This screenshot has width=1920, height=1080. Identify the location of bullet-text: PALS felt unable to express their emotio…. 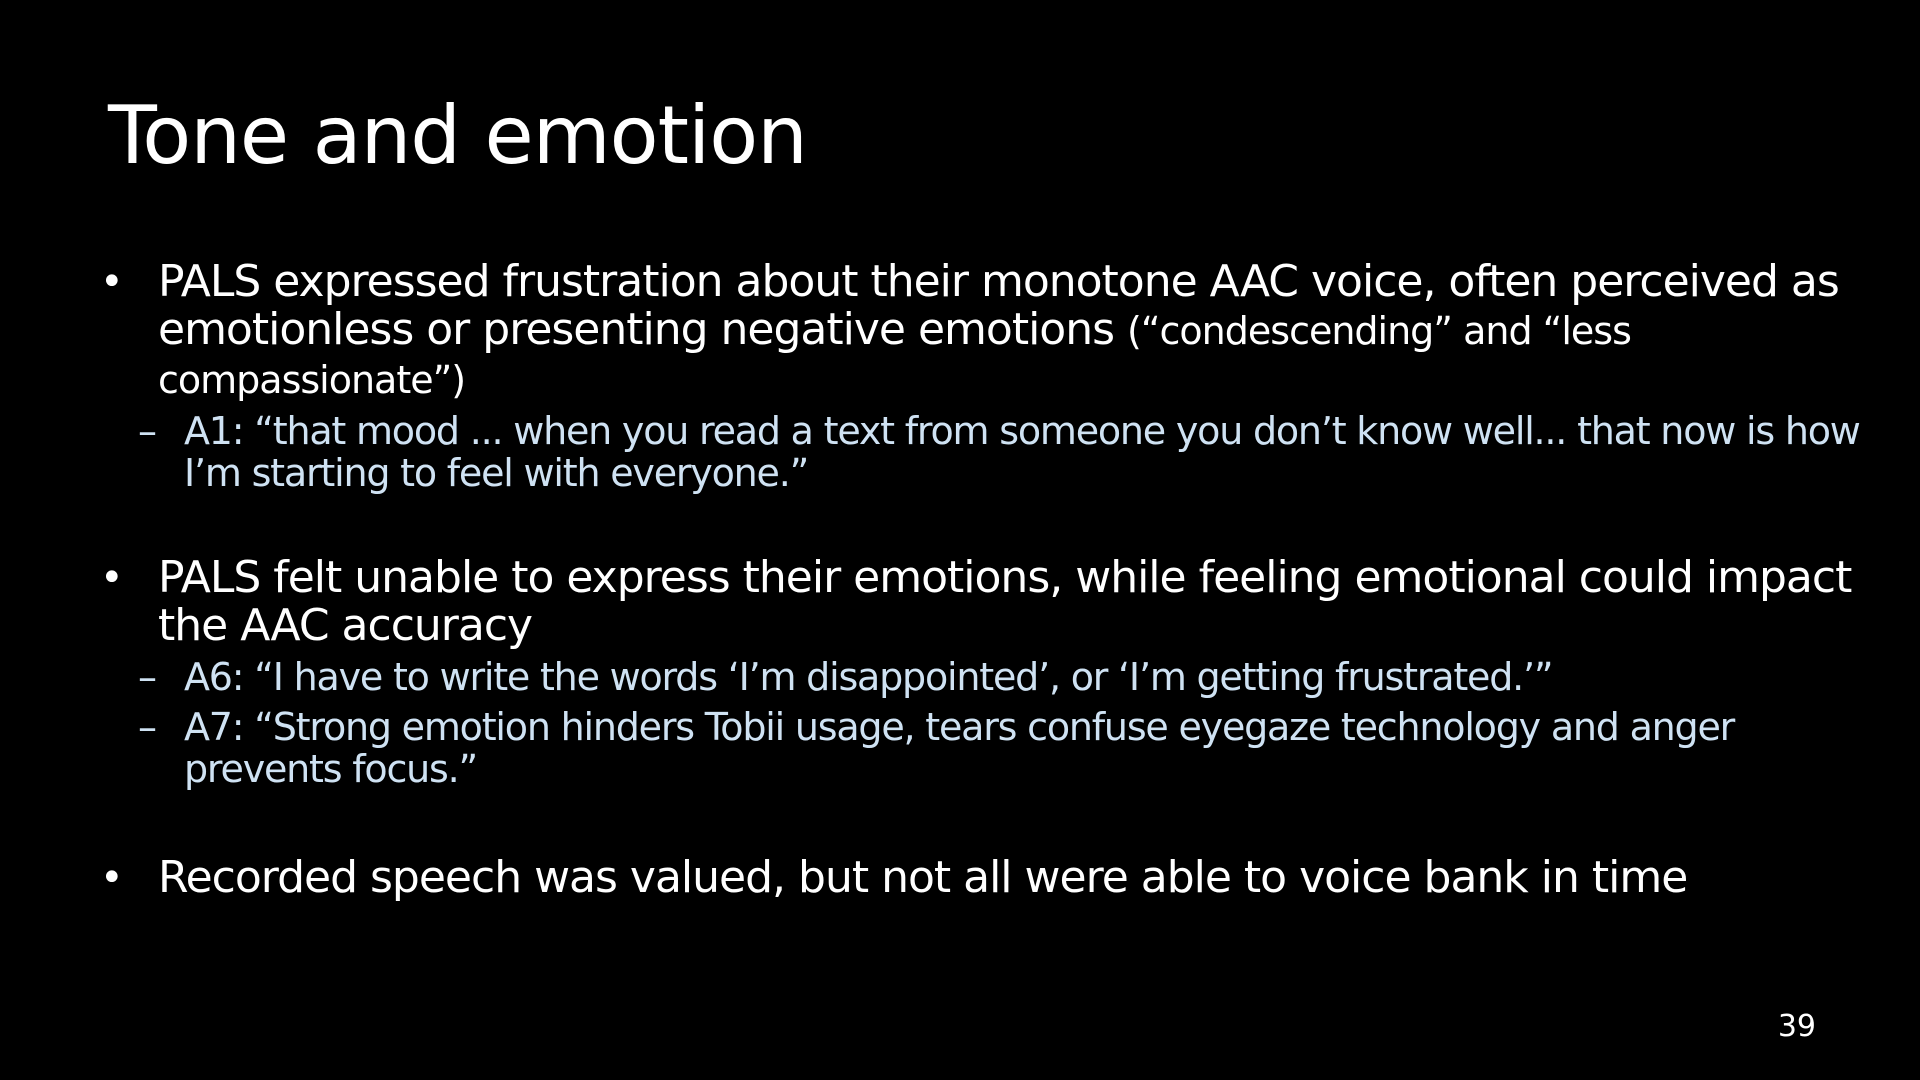
(1005, 601).